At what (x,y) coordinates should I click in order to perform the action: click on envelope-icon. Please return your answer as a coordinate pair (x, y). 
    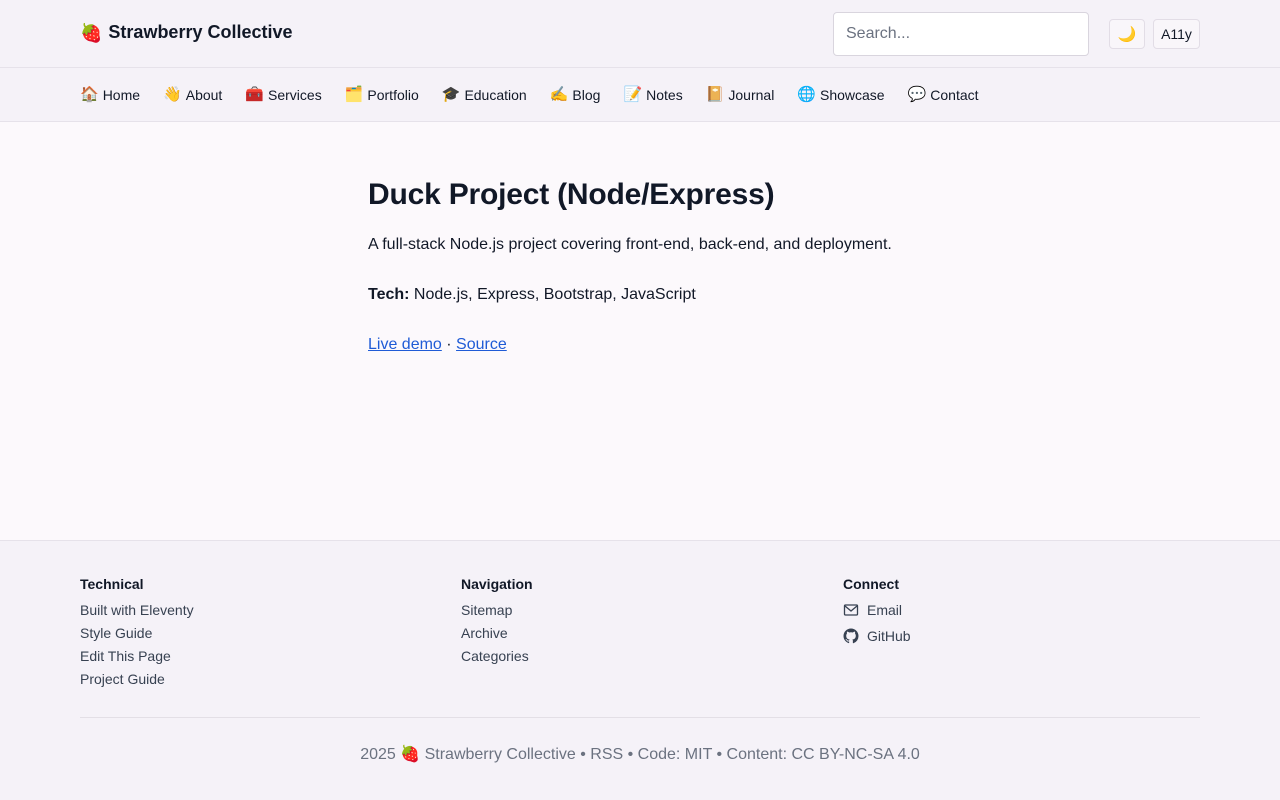
    Looking at the image, I should click on (851, 610).